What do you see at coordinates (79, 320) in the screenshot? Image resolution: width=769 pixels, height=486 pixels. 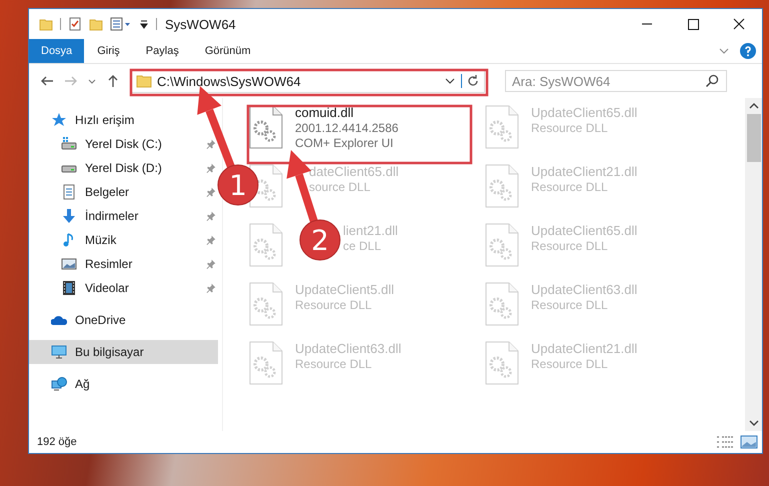 I see `sidebar-item: OneDrive` at bounding box center [79, 320].